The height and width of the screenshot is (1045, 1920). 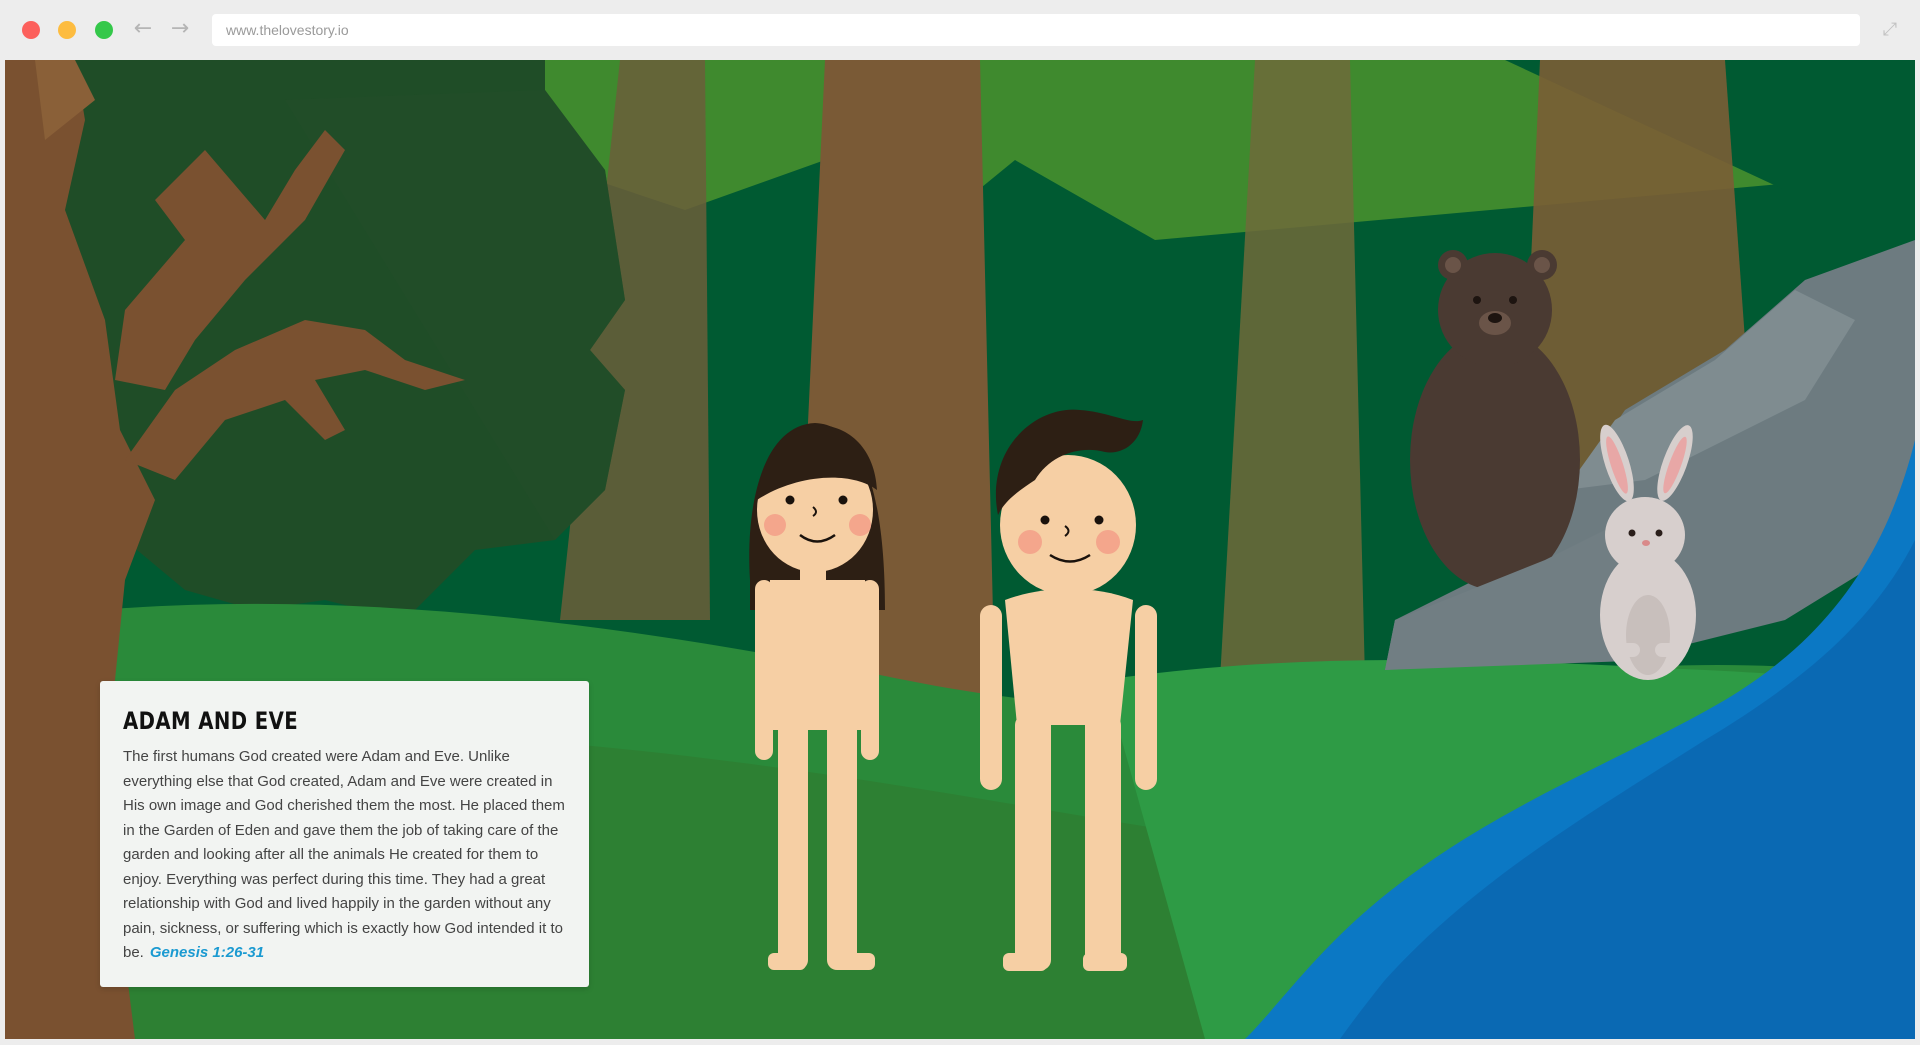 What do you see at coordinates (31, 30) in the screenshot?
I see `close-window-button` at bounding box center [31, 30].